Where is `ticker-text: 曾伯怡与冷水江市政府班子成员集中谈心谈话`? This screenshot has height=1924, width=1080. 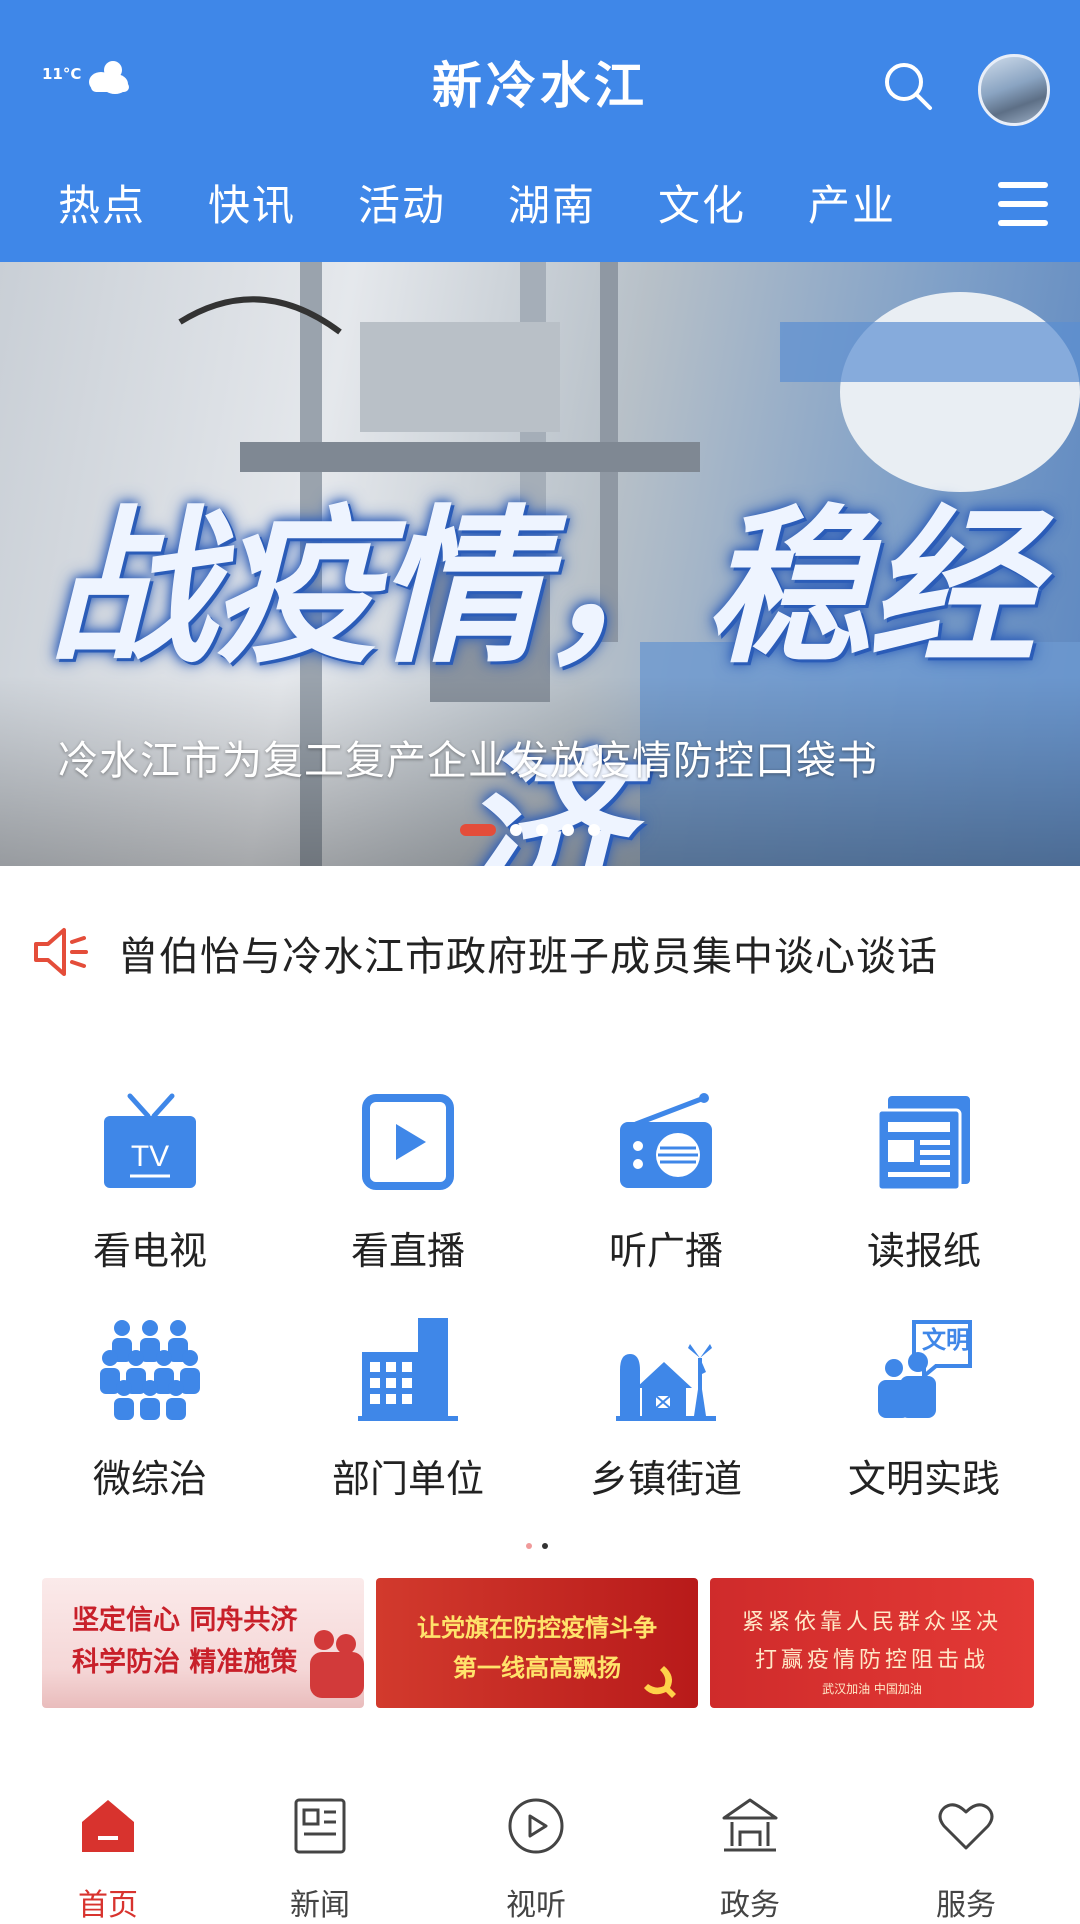
ticker-text: 曾伯怡与冷水江市政府班子成员集中谈心谈话 is located at coordinates (528, 953).